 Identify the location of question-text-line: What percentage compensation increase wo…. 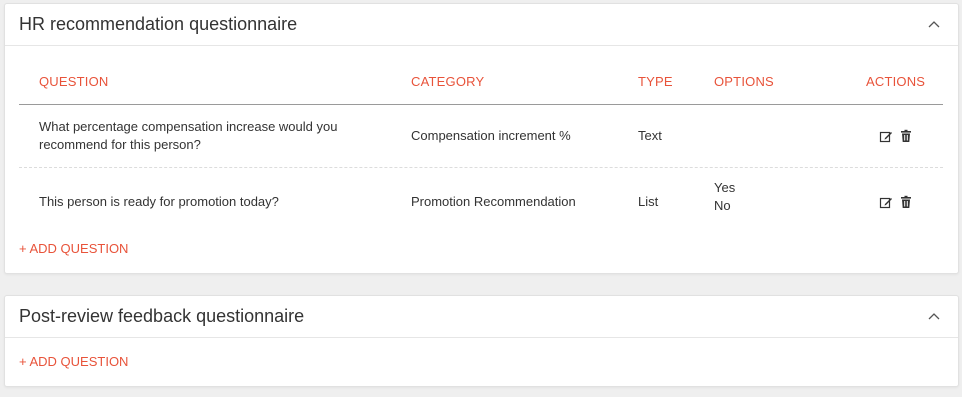
(188, 126).